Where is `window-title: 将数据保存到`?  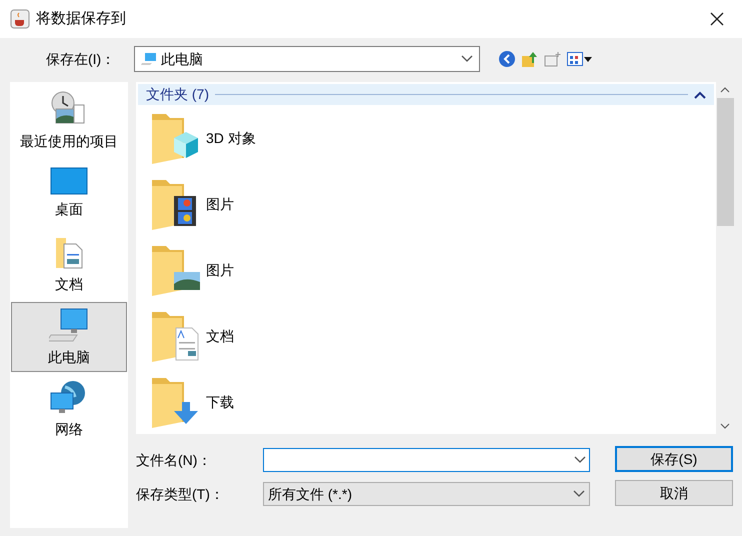
window-title: 将数据保存到 is located at coordinates (81, 18).